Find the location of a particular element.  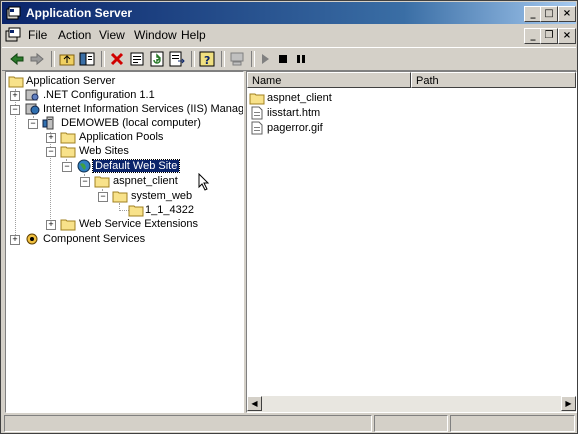

start-icon is located at coordinates (265, 59).